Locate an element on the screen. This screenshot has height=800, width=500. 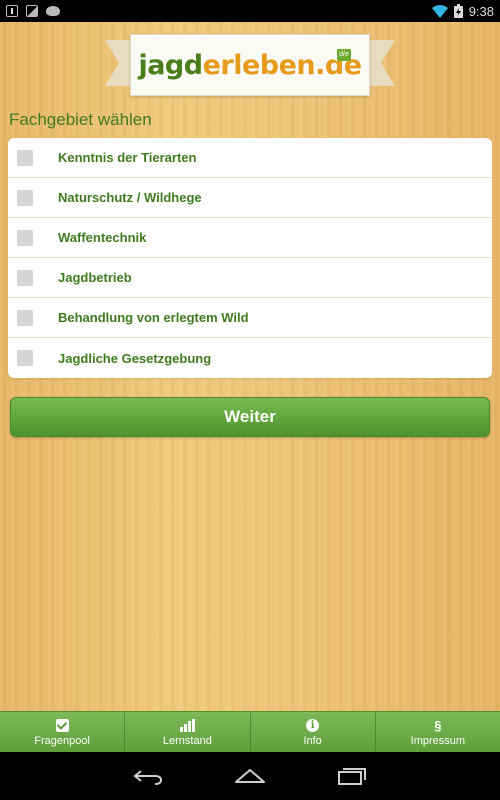
notification-icons is located at coordinates (33, 11).